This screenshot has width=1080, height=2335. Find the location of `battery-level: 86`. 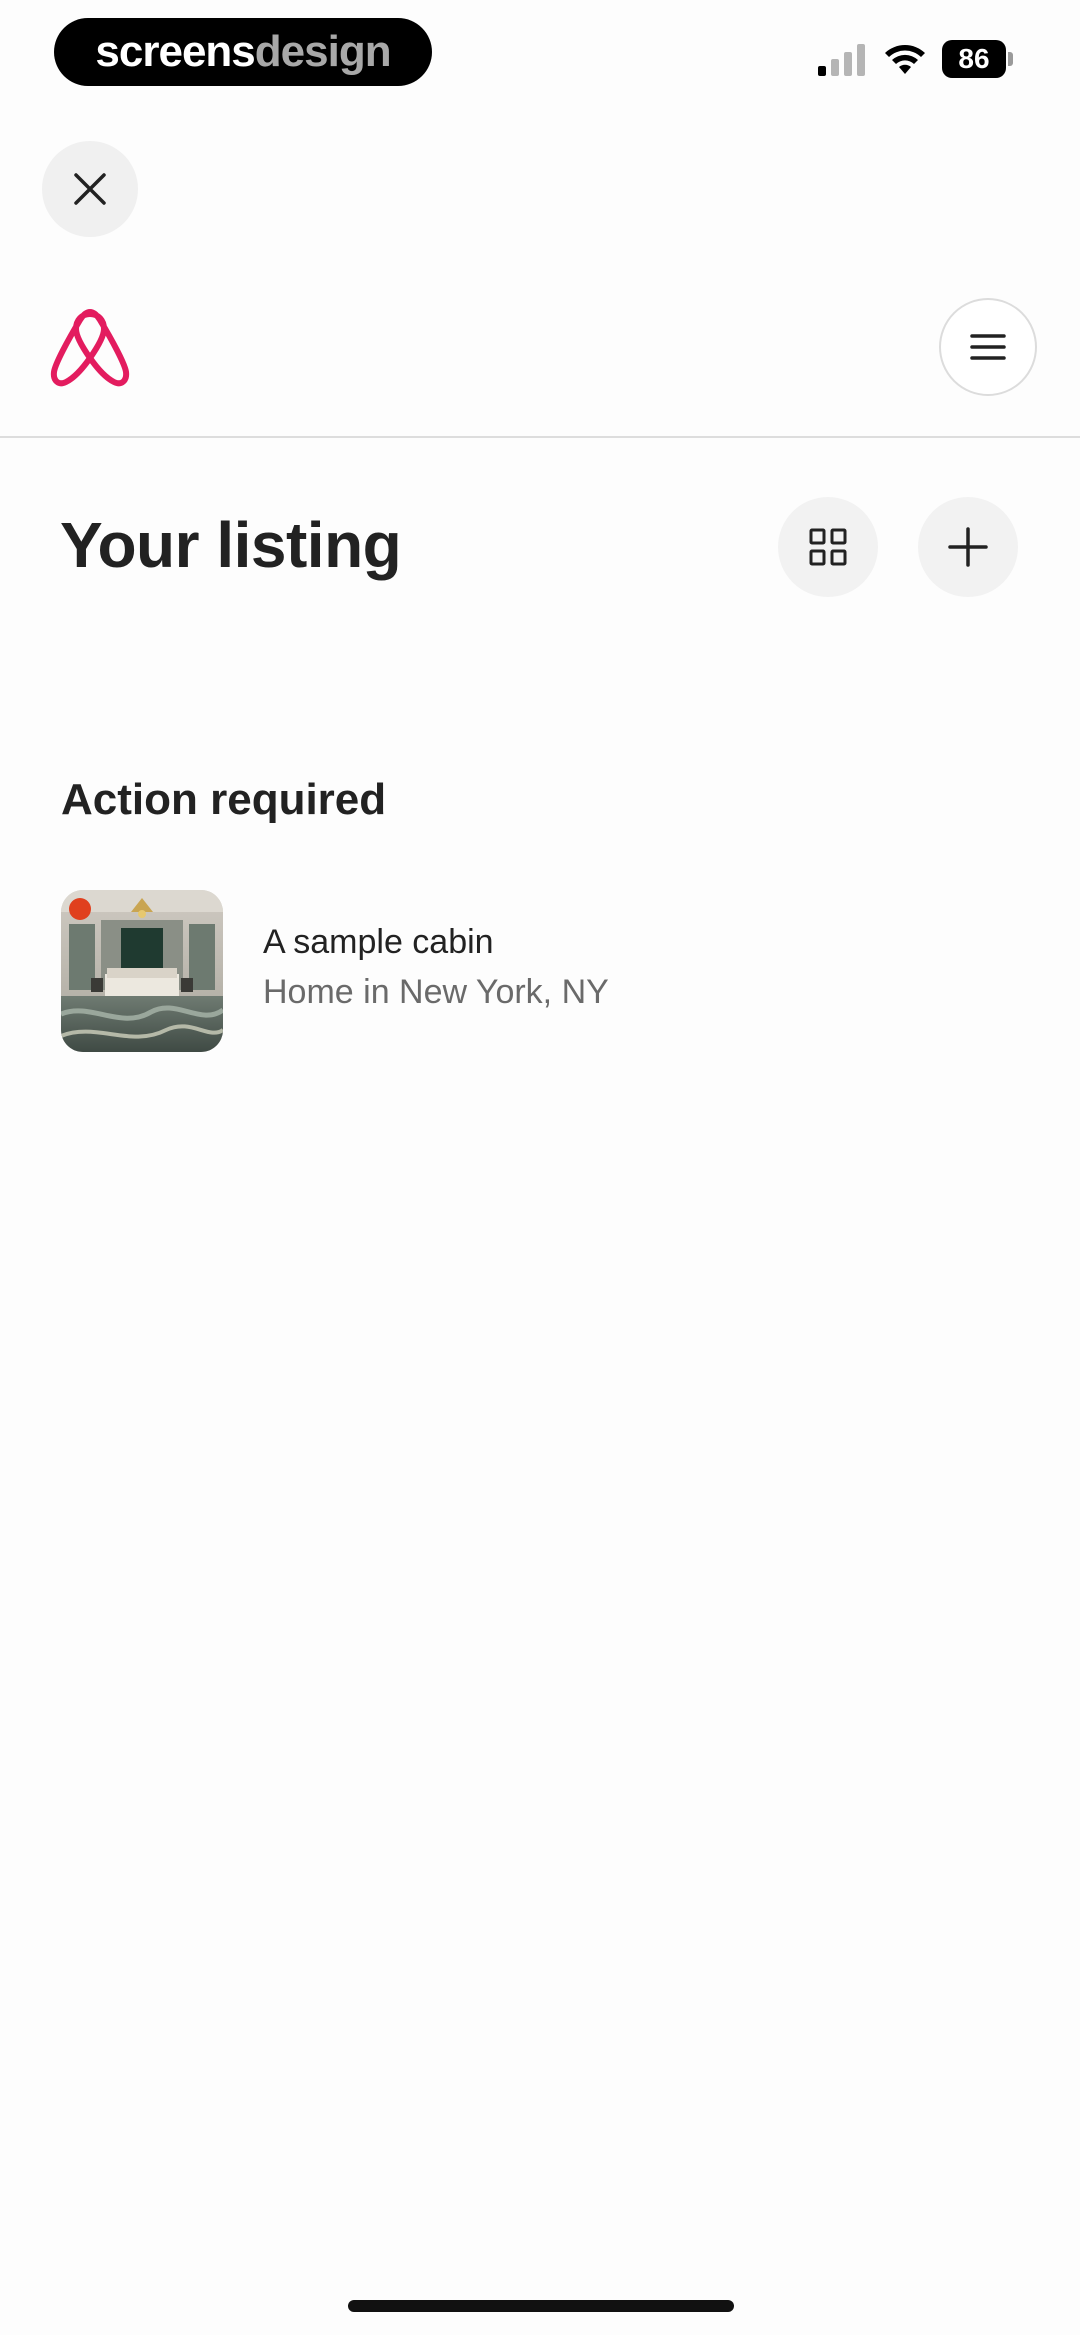

battery-level: 86 is located at coordinates (974, 58).